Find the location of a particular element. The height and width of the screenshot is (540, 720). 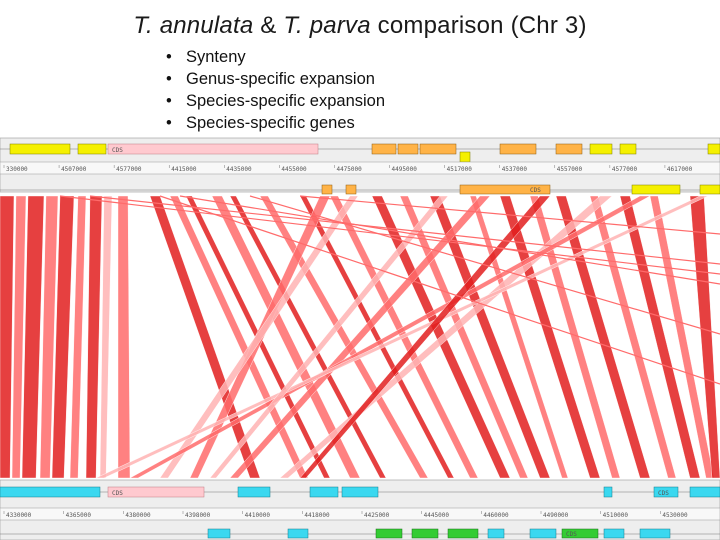

match-ribbon is located at coordinates (124, 337).